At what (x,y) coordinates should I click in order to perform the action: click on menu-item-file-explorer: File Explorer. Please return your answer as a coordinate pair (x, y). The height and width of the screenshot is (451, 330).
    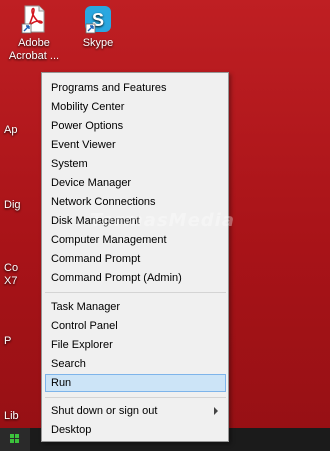
    Looking at the image, I should click on (135, 345).